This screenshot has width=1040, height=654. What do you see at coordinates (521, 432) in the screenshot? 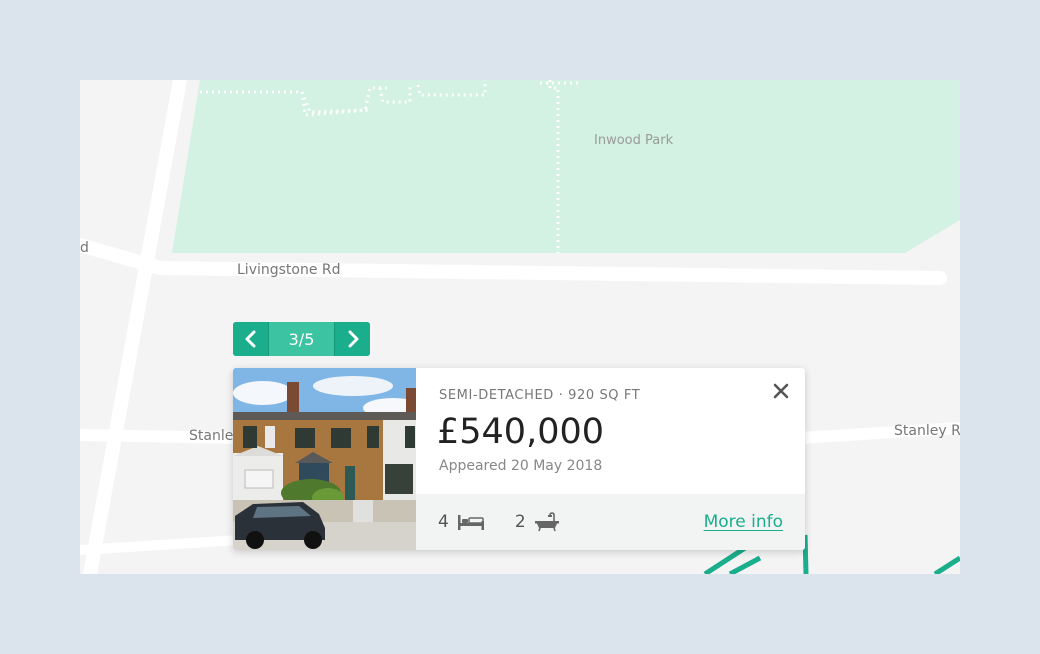
I see `listing-price: £540,000` at bounding box center [521, 432].